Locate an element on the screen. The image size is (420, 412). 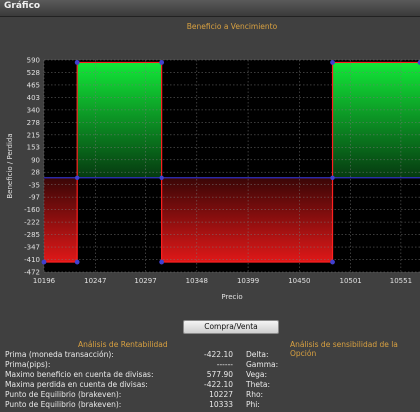
x-tick-label: 10450 is located at coordinates (299, 281).